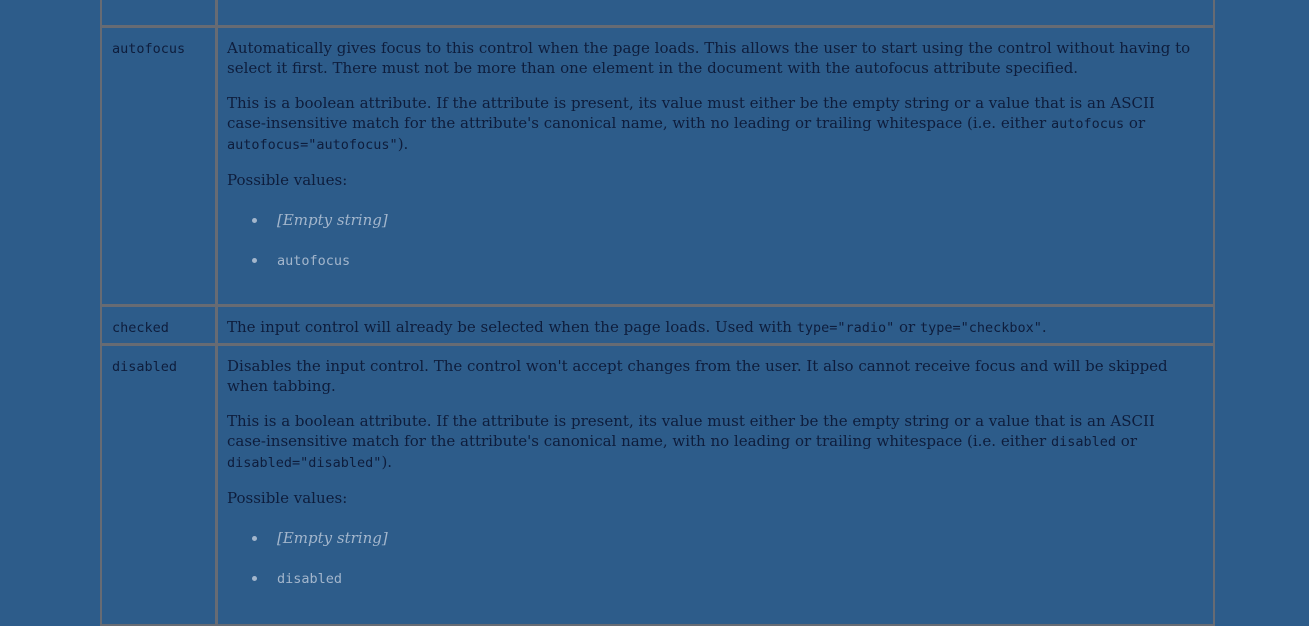  Describe the element at coordinates (722, 270) in the screenshot. I see `list-item: autofocus` at that location.